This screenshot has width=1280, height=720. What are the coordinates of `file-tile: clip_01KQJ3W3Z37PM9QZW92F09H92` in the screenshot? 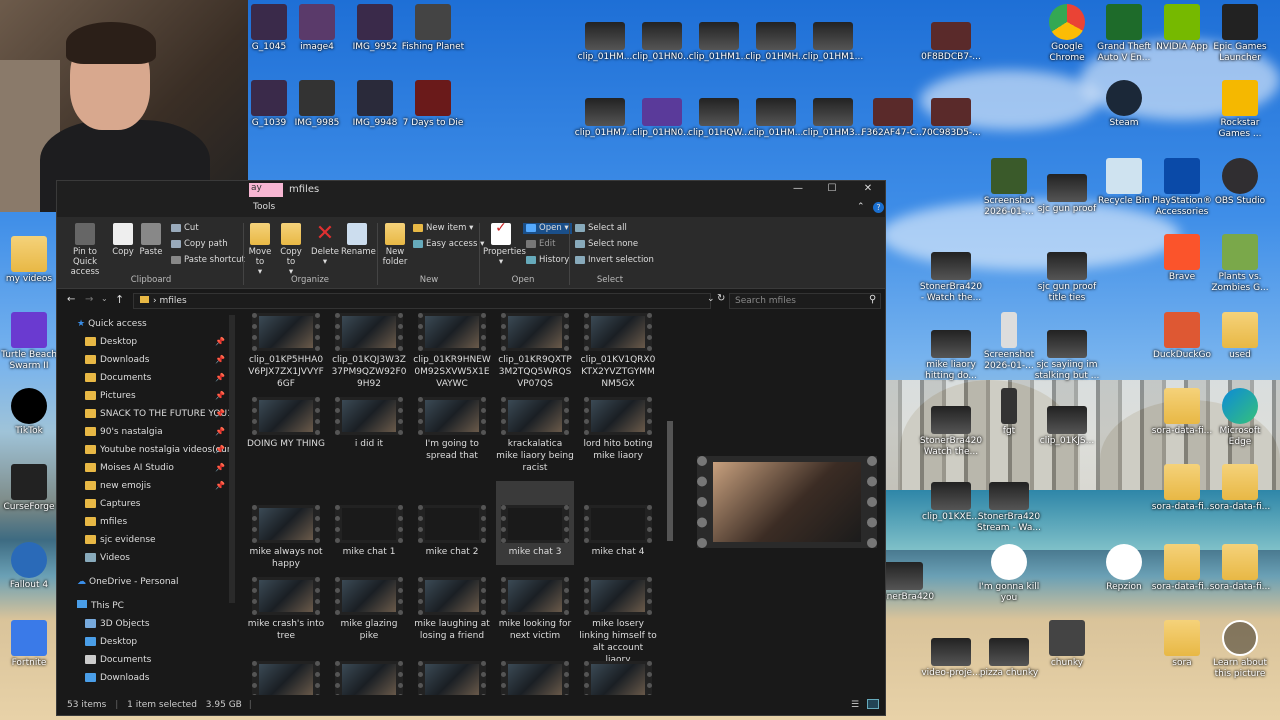 It's located at (369, 351).